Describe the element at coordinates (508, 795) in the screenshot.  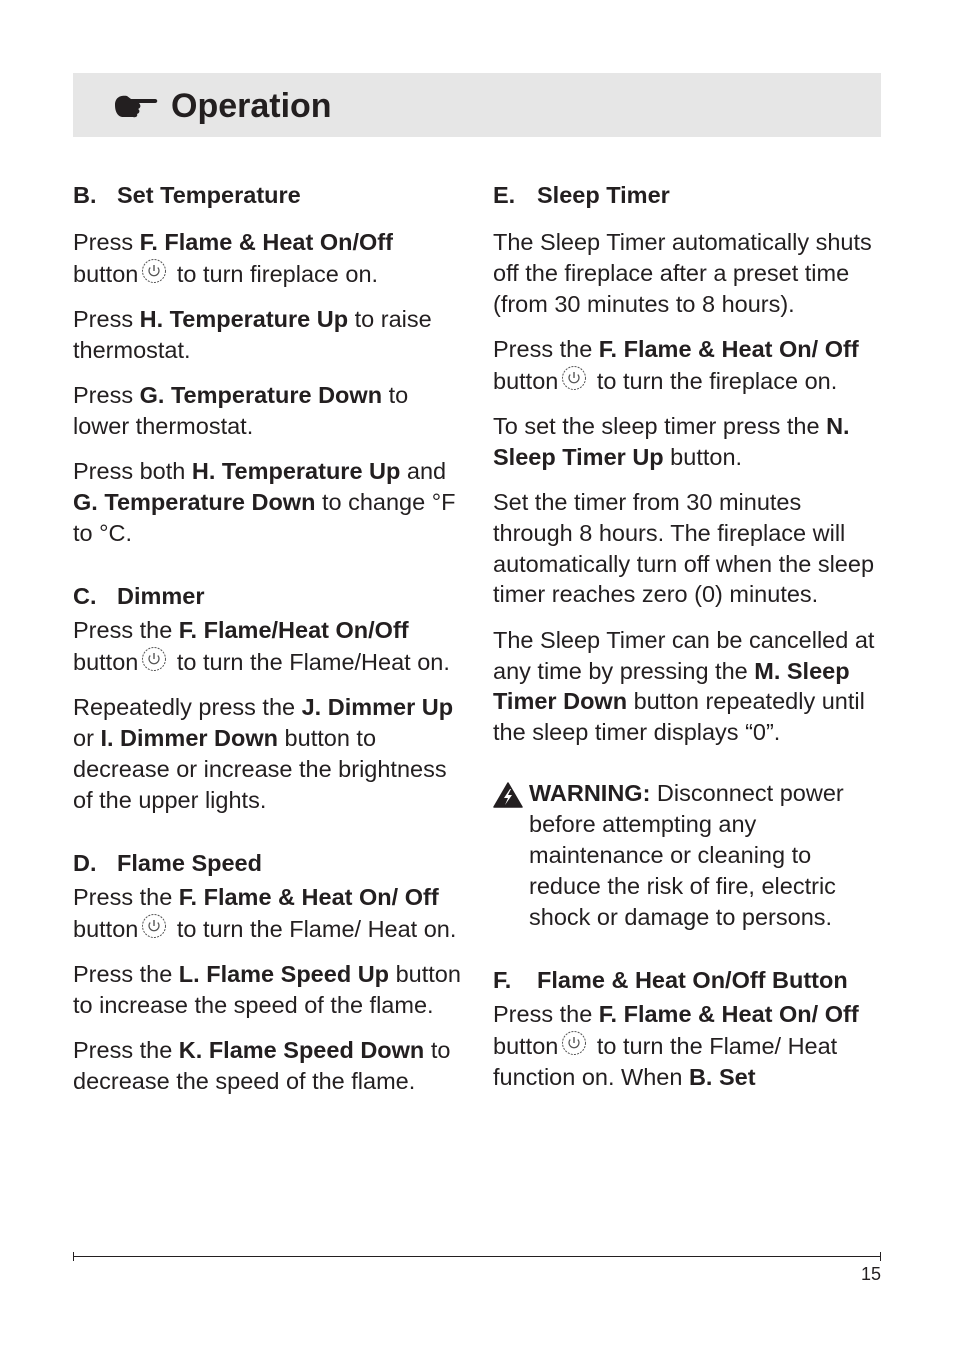
I see `warning-shock-icon` at that location.